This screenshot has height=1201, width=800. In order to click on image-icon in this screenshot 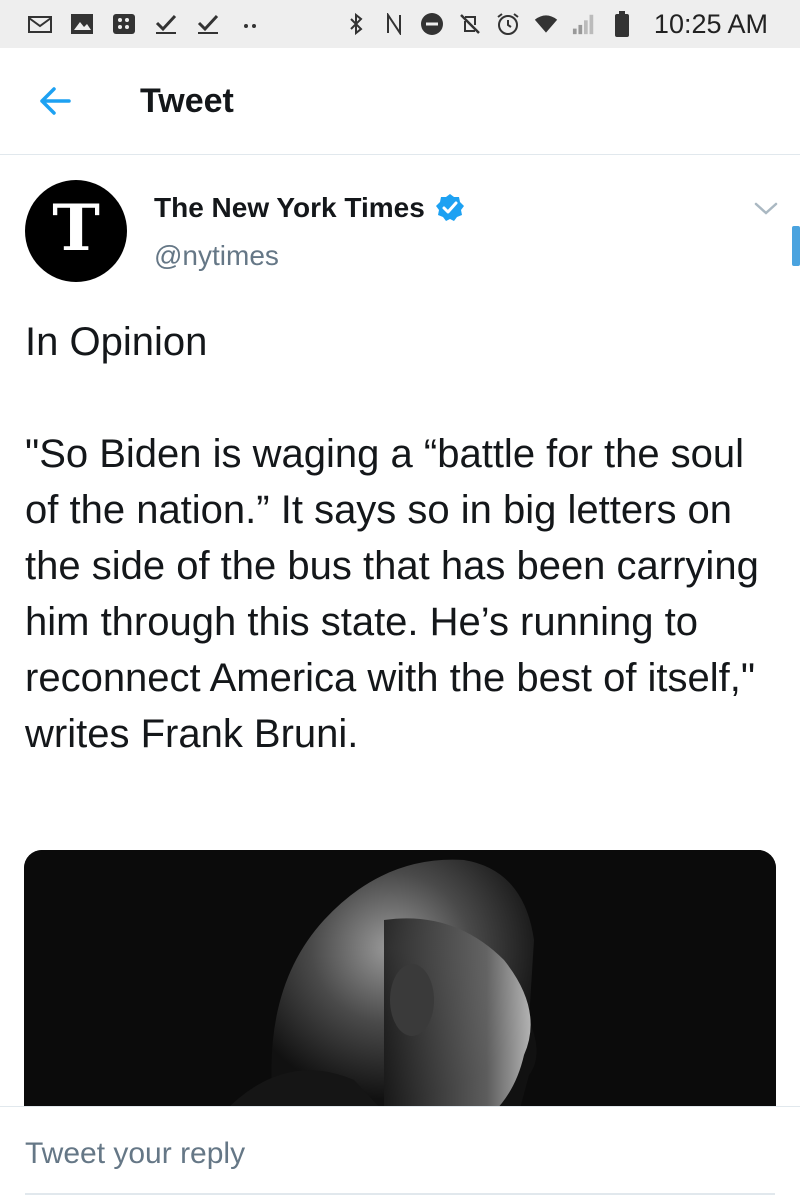, I will do `click(82, 24)`.